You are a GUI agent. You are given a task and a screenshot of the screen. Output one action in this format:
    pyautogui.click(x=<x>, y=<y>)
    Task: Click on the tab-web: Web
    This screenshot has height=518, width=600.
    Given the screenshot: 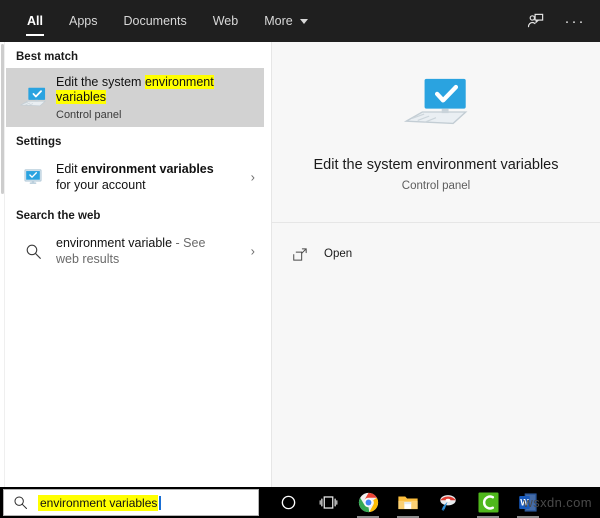 What is the action you would take?
    pyautogui.click(x=225, y=21)
    